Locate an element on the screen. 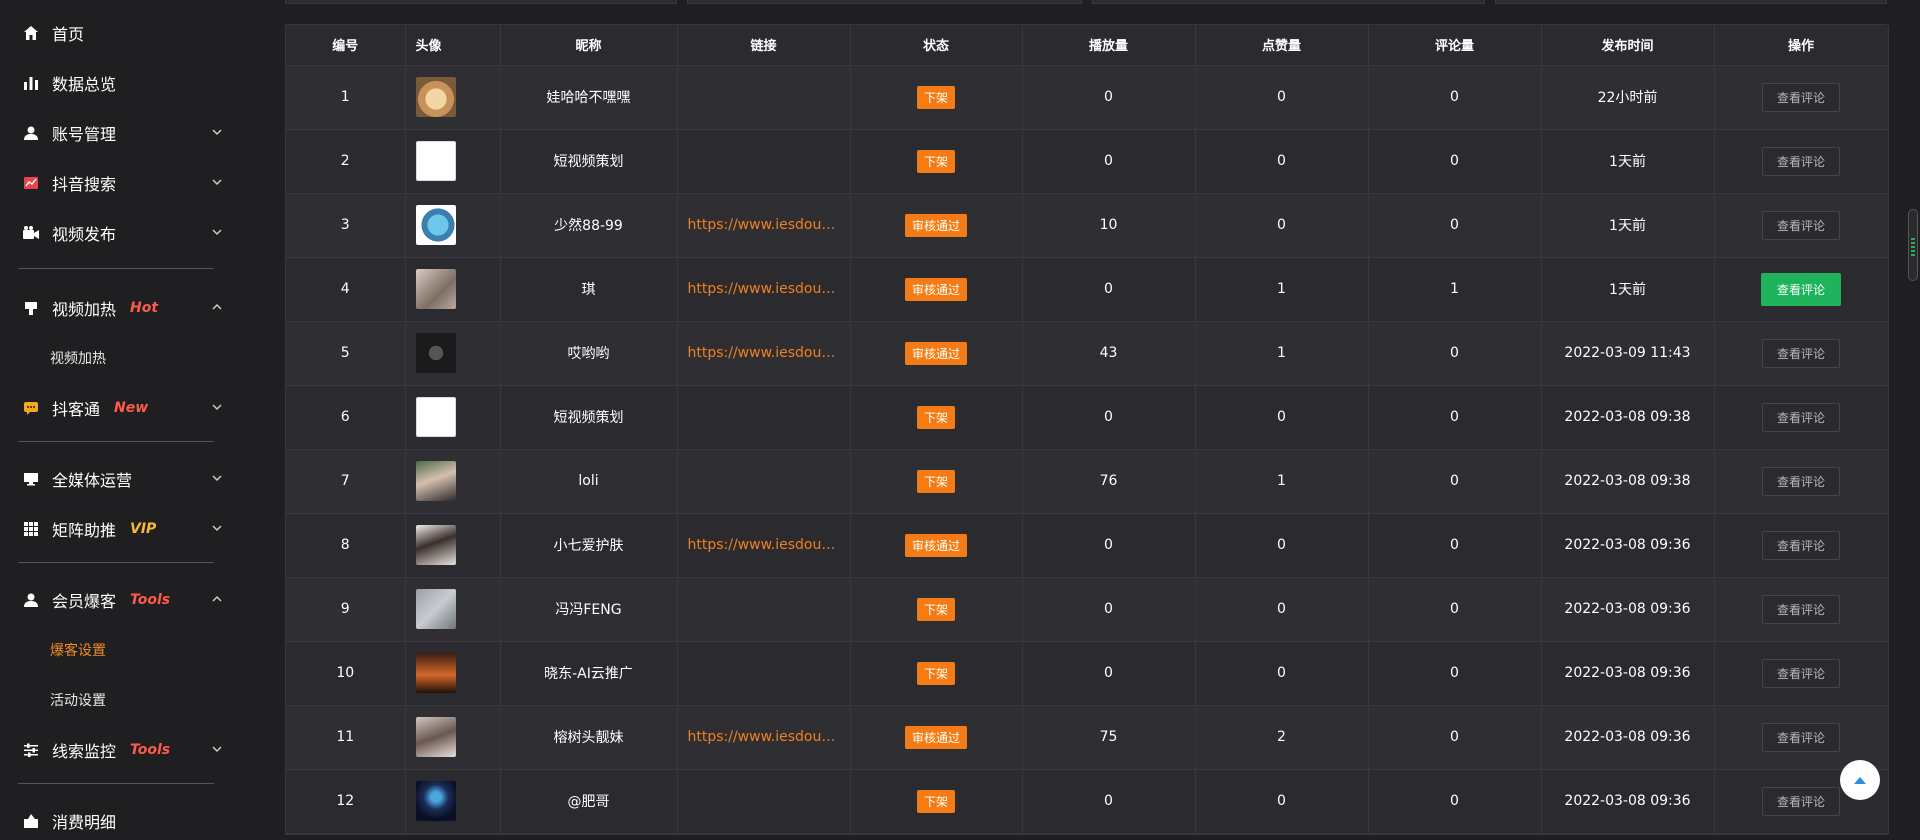  sidebar-item-data-overview: 数据总览 is located at coordinates (120, 83).